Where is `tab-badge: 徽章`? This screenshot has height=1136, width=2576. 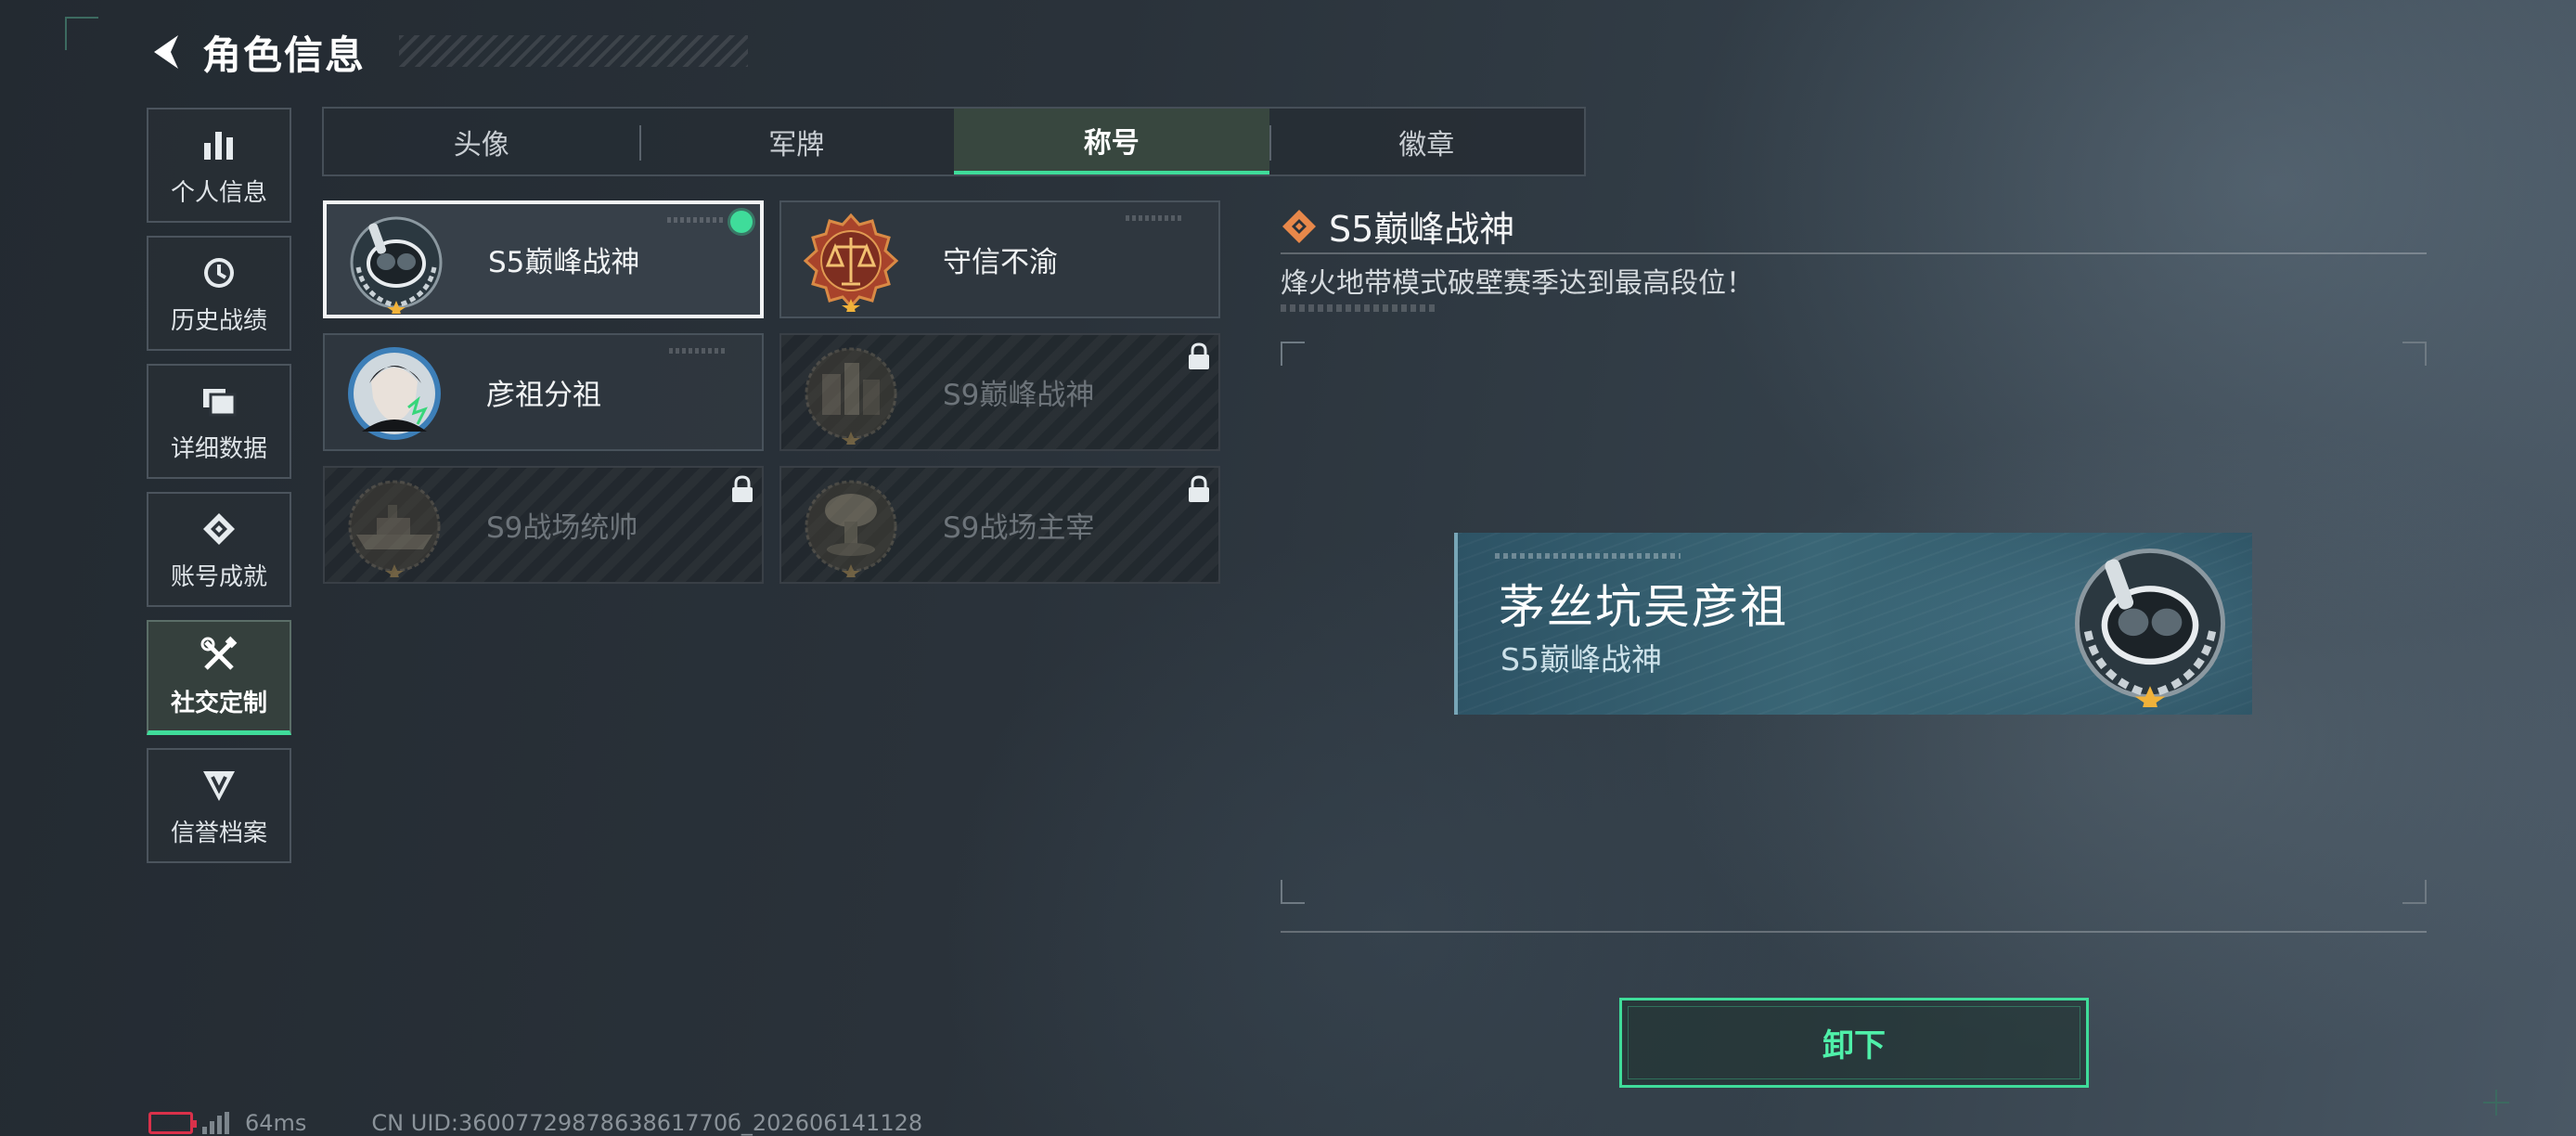 tab-badge: 徽章 is located at coordinates (1427, 141).